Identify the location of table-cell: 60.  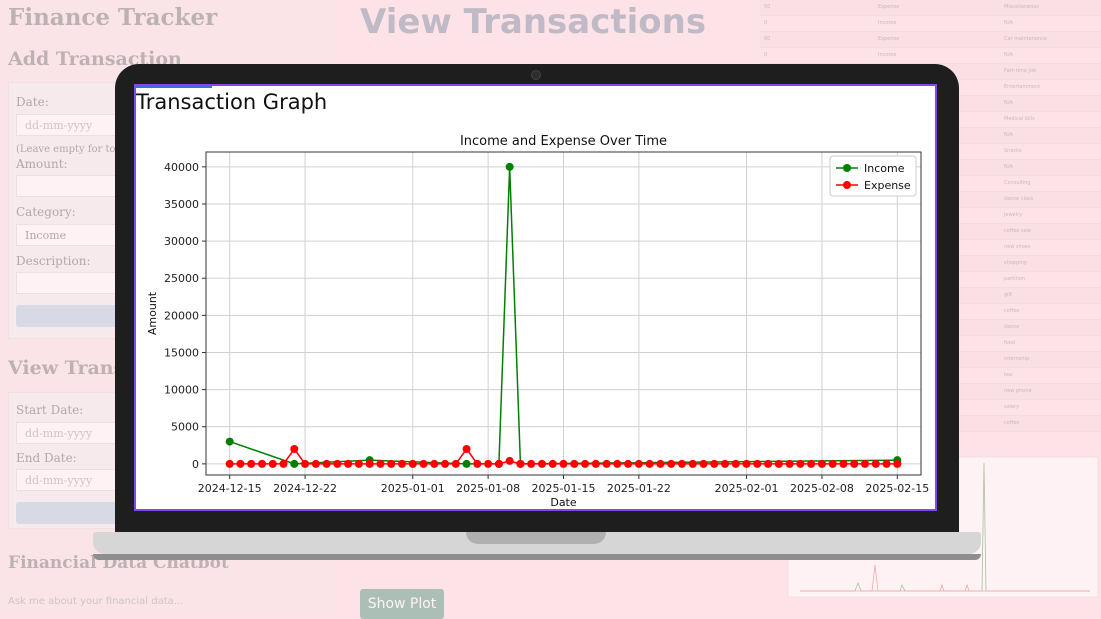
(767, 39).